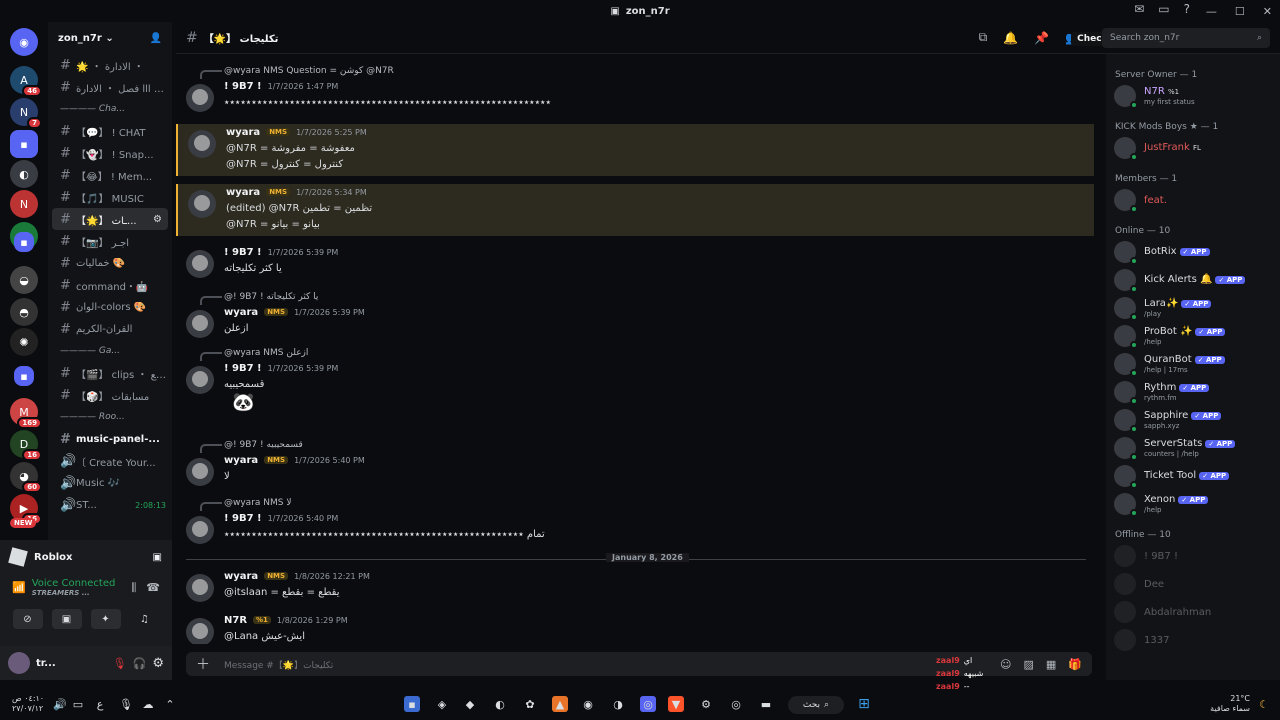  Describe the element at coordinates (1193, 364) in the screenshot. I see `member-row: QuranBot ✓ APP/help | 17ms` at that location.